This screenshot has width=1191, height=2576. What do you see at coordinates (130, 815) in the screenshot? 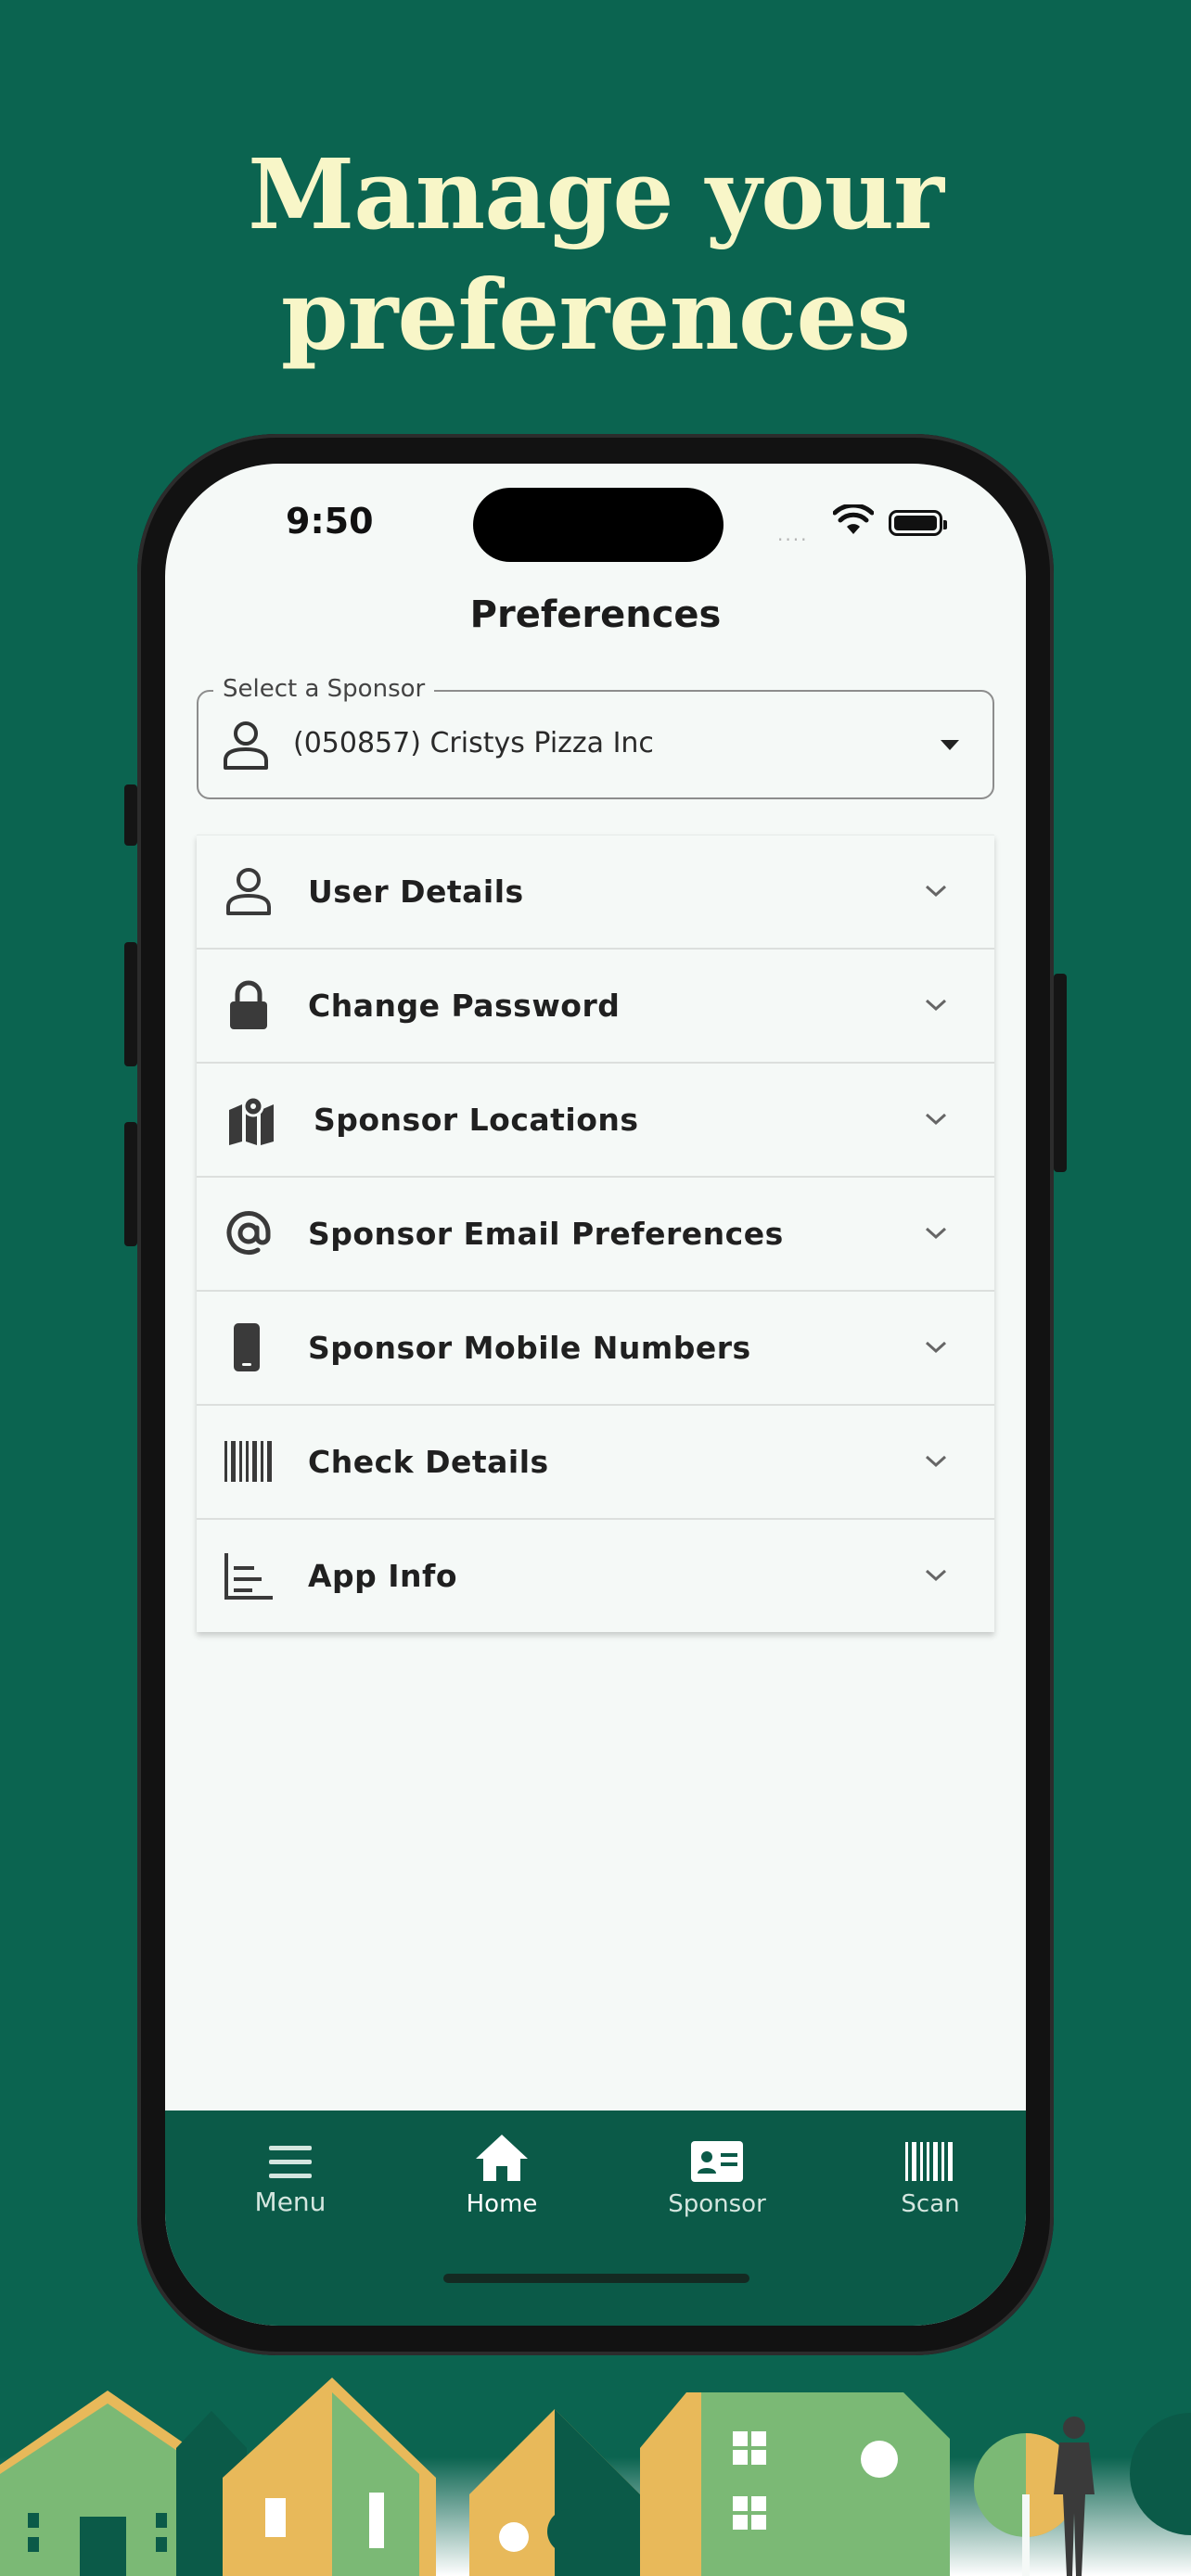
I see `phone-mute-switch` at bounding box center [130, 815].